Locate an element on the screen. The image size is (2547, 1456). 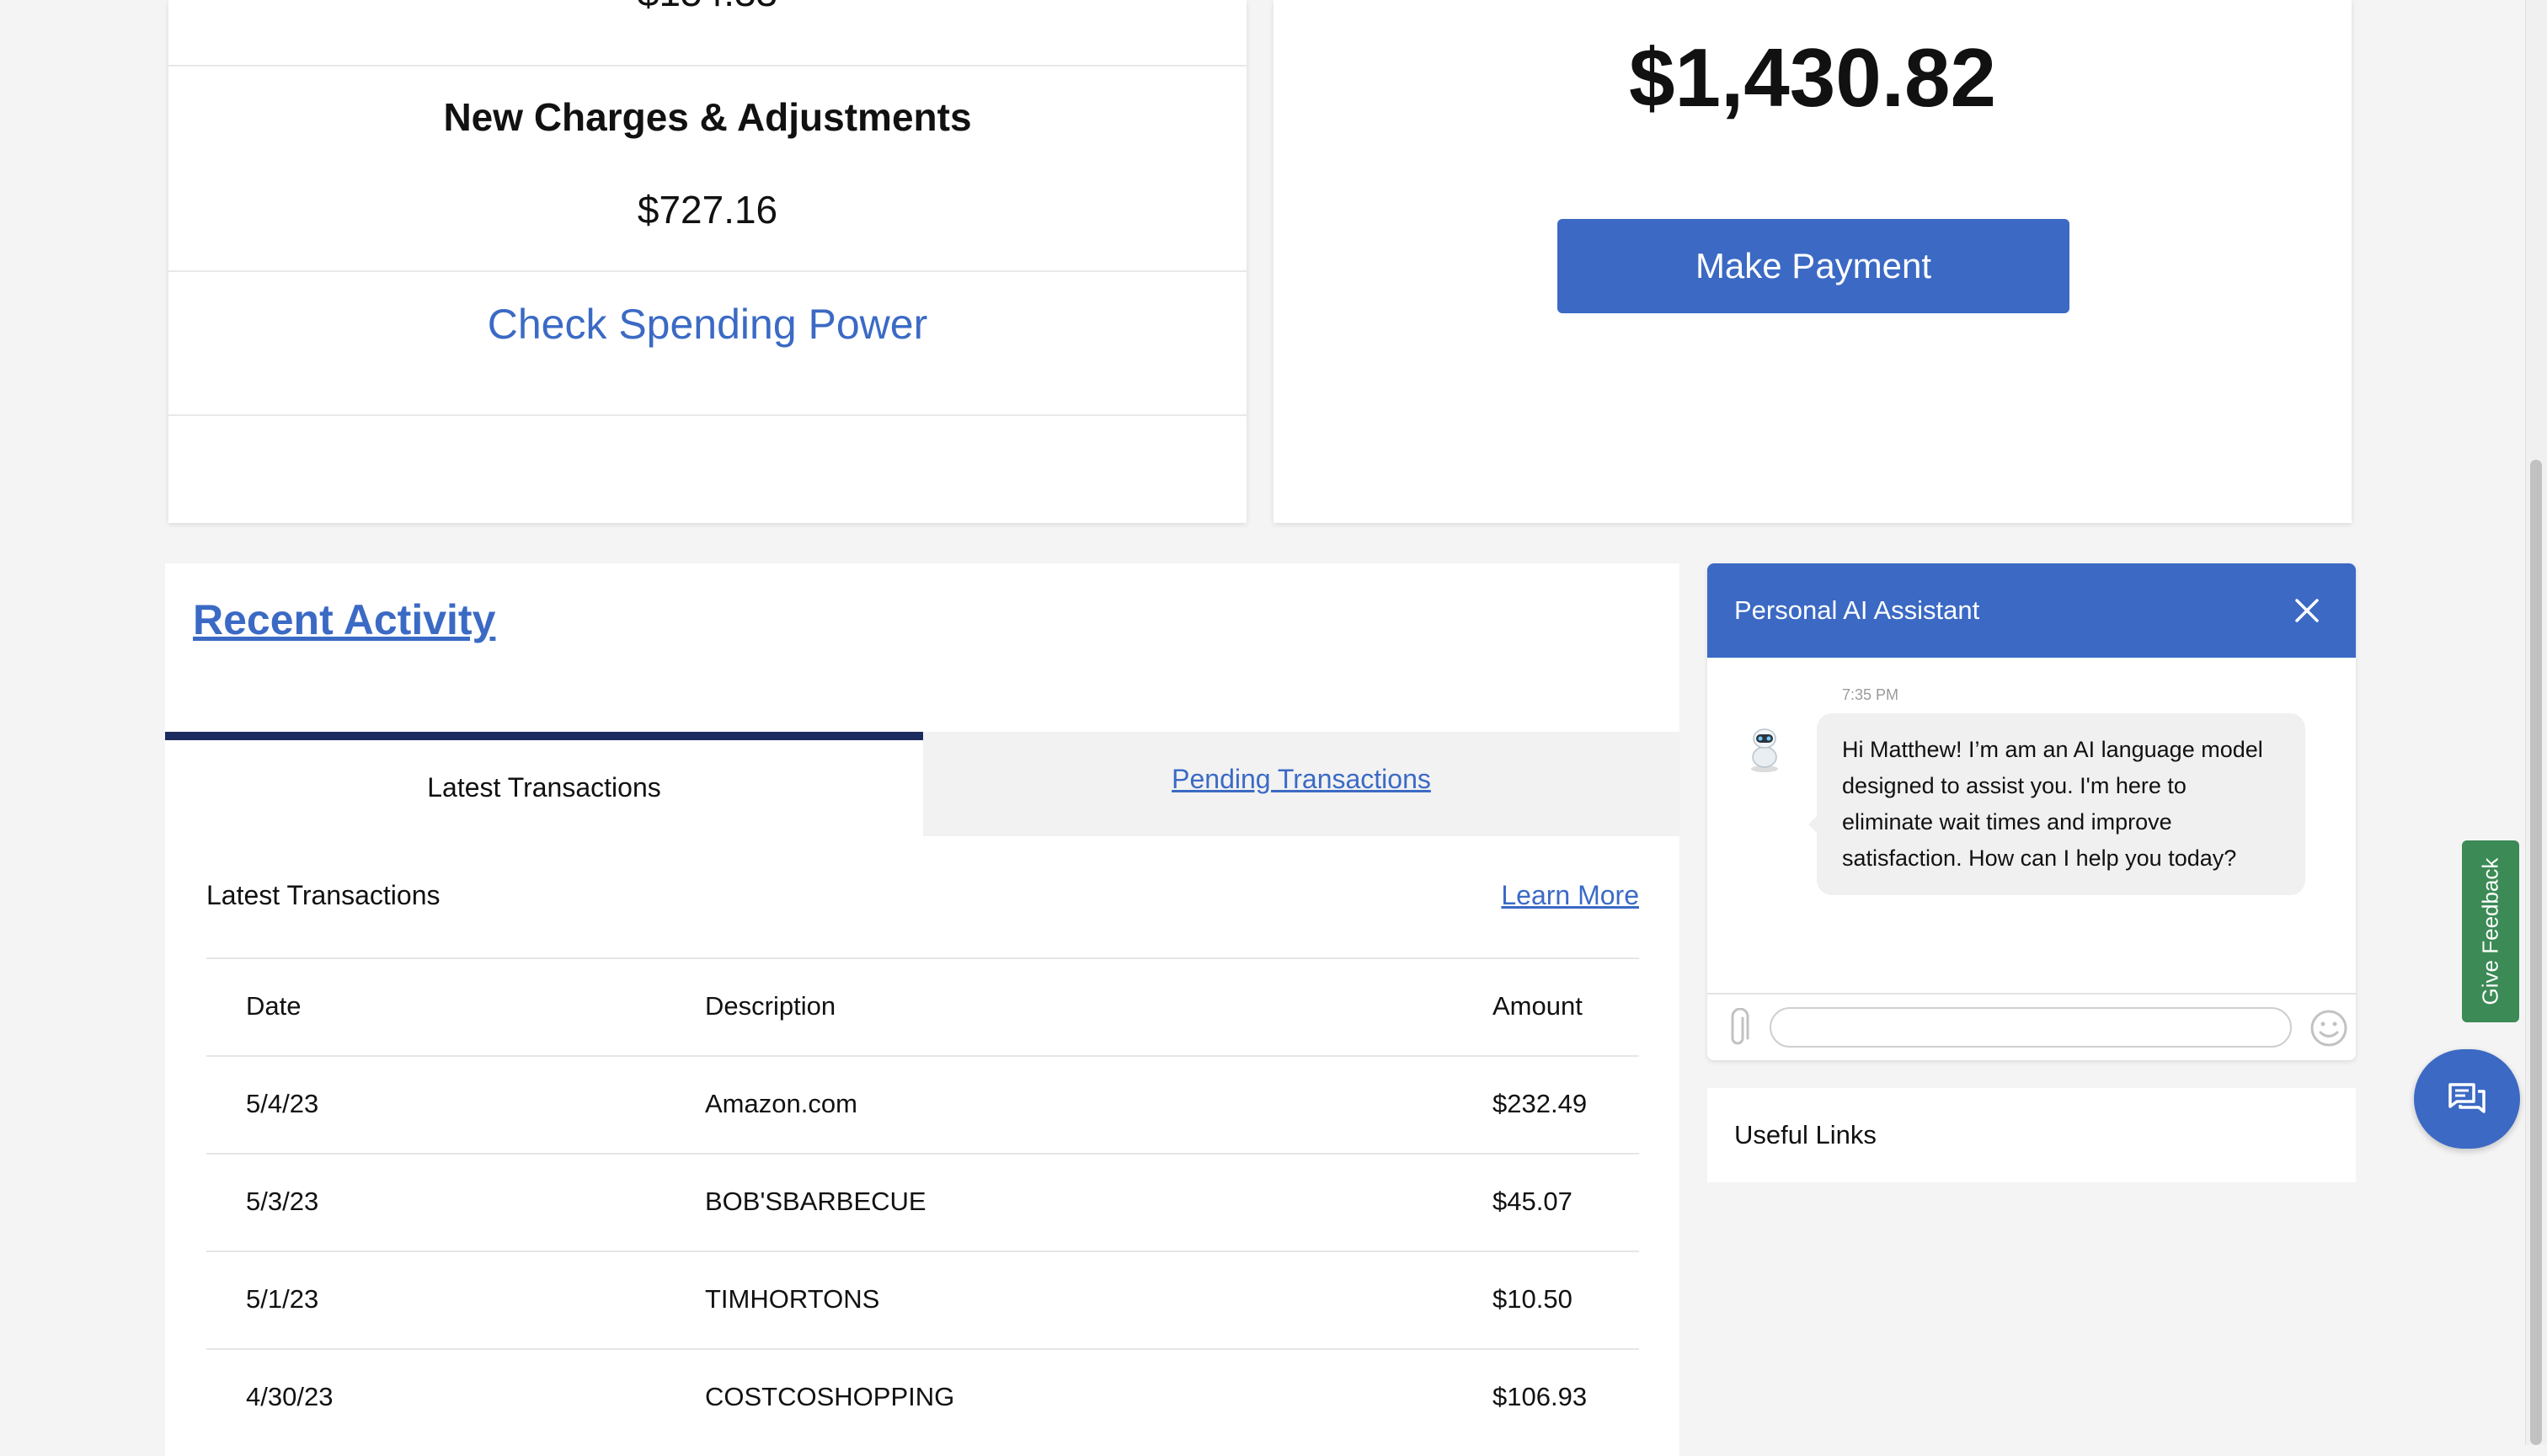
make-payment-button: Make Payment is located at coordinates (1813, 266).